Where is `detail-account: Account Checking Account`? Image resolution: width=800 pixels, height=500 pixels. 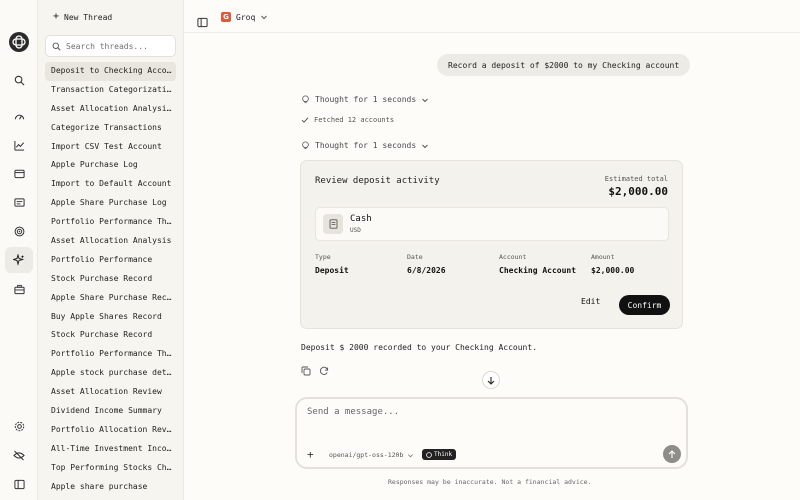 detail-account: Account Checking Account is located at coordinates (537, 264).